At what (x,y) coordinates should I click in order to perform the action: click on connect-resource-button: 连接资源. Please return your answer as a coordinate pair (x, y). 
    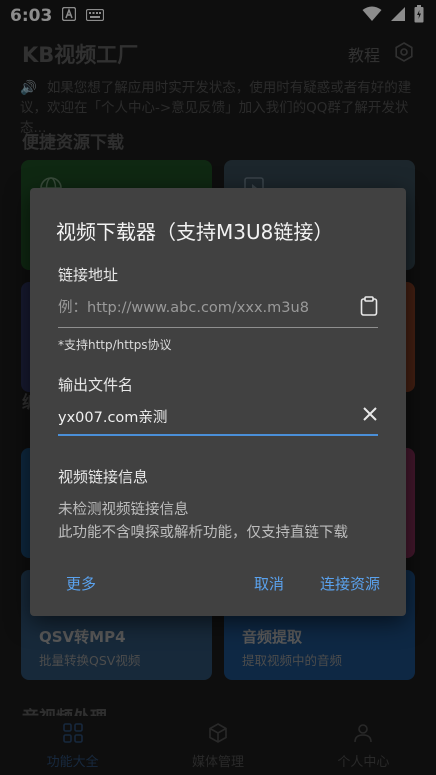
    Looking at the image, I should click on (350, 583).